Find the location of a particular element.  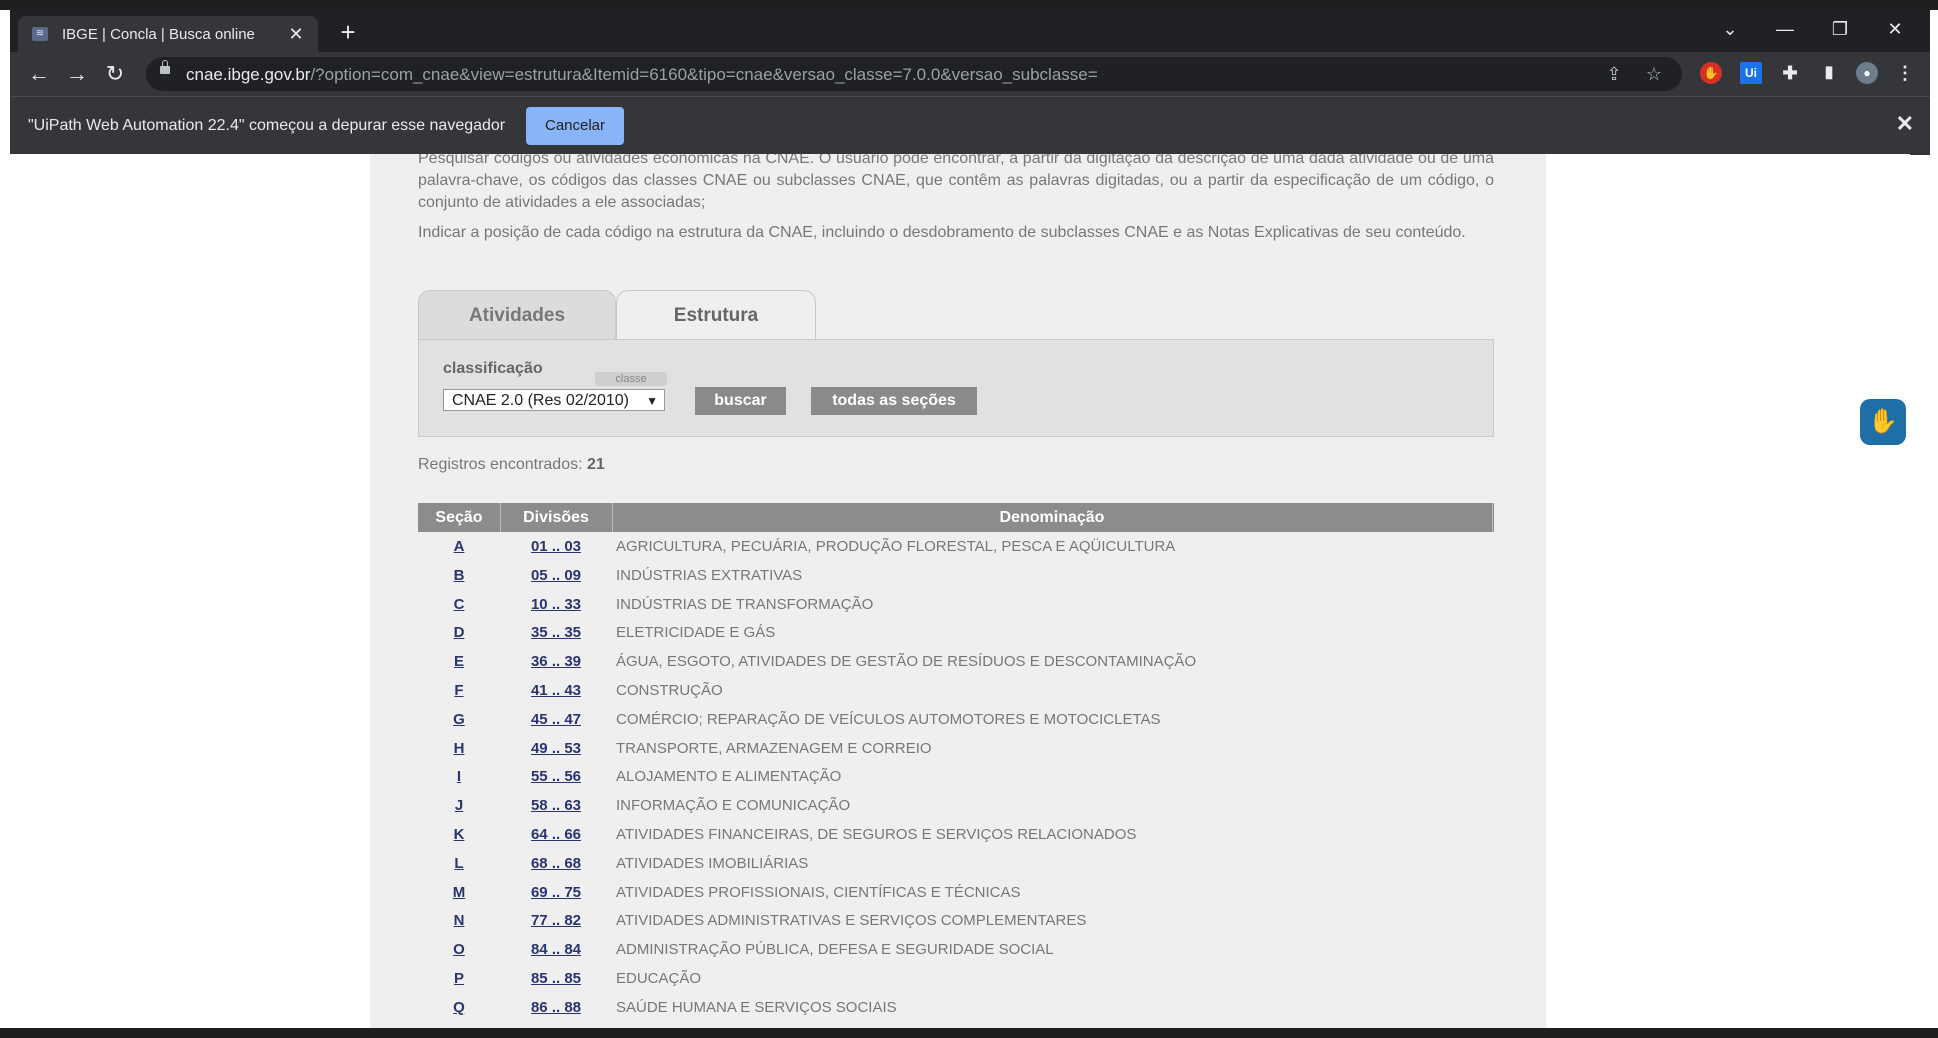

vlibras-accessibility-icon: ✋ is located at coordinates (1883, 422).